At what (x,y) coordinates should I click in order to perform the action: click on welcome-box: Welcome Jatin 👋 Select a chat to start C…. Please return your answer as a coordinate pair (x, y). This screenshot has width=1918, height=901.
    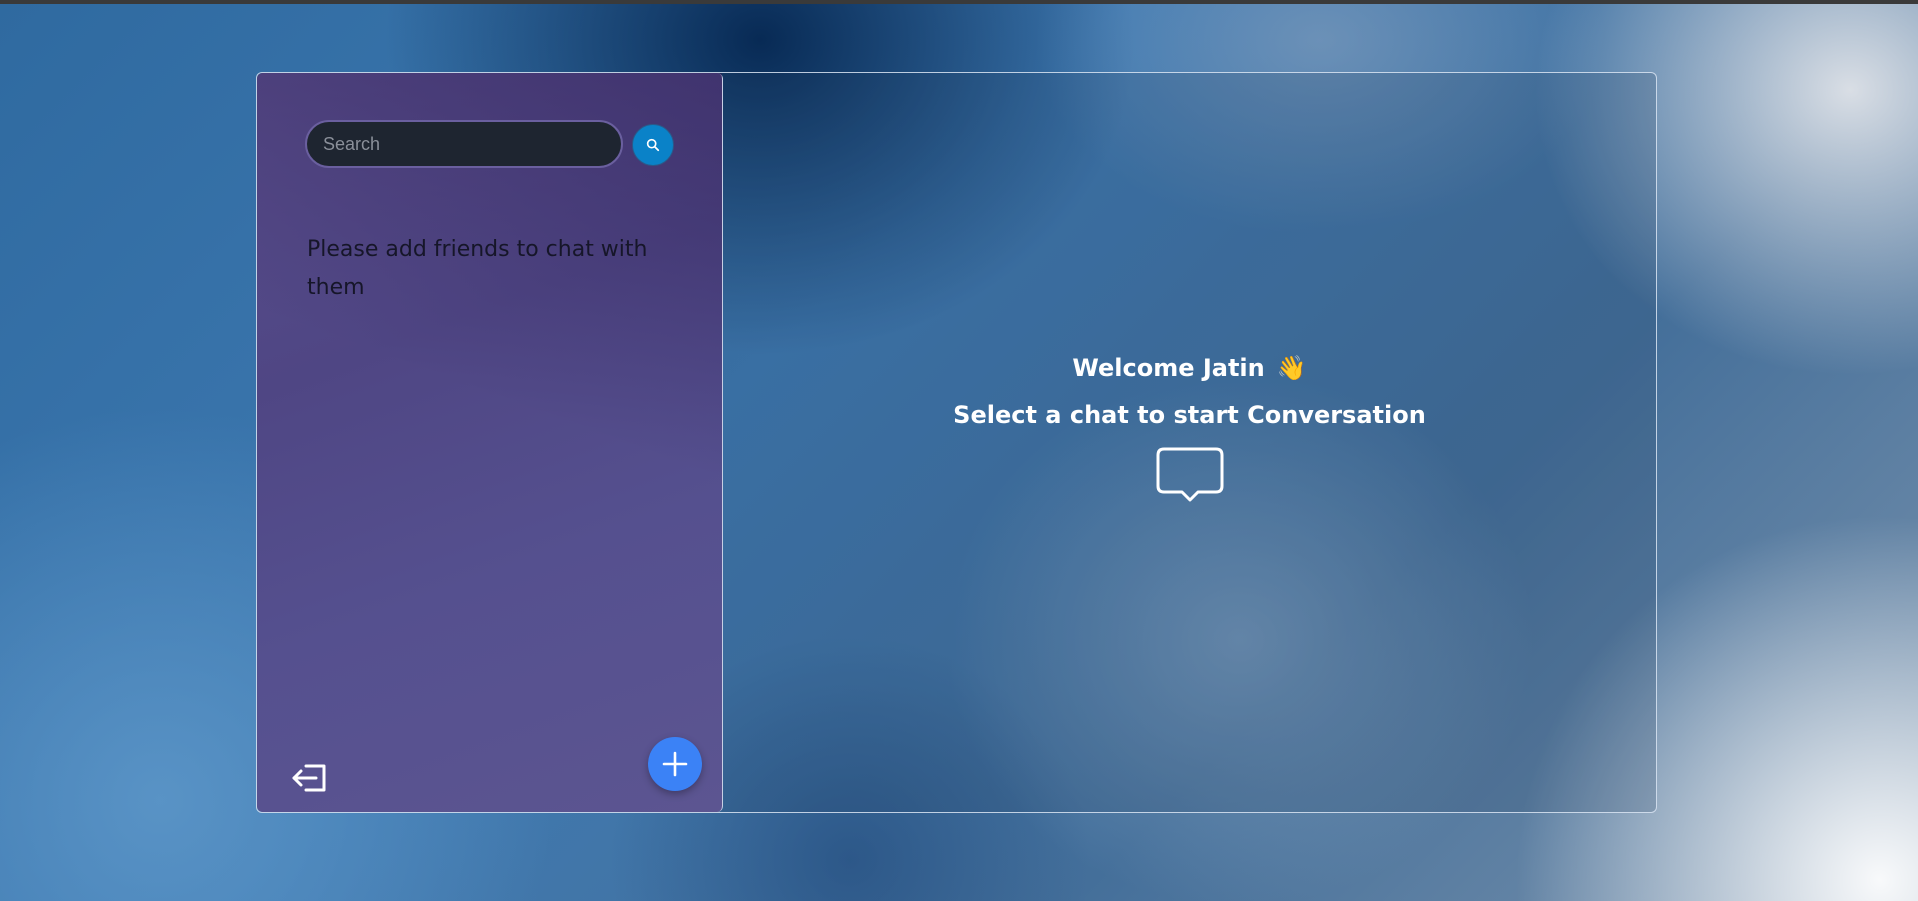
    Looking at the image, I should click on (1189, 429).